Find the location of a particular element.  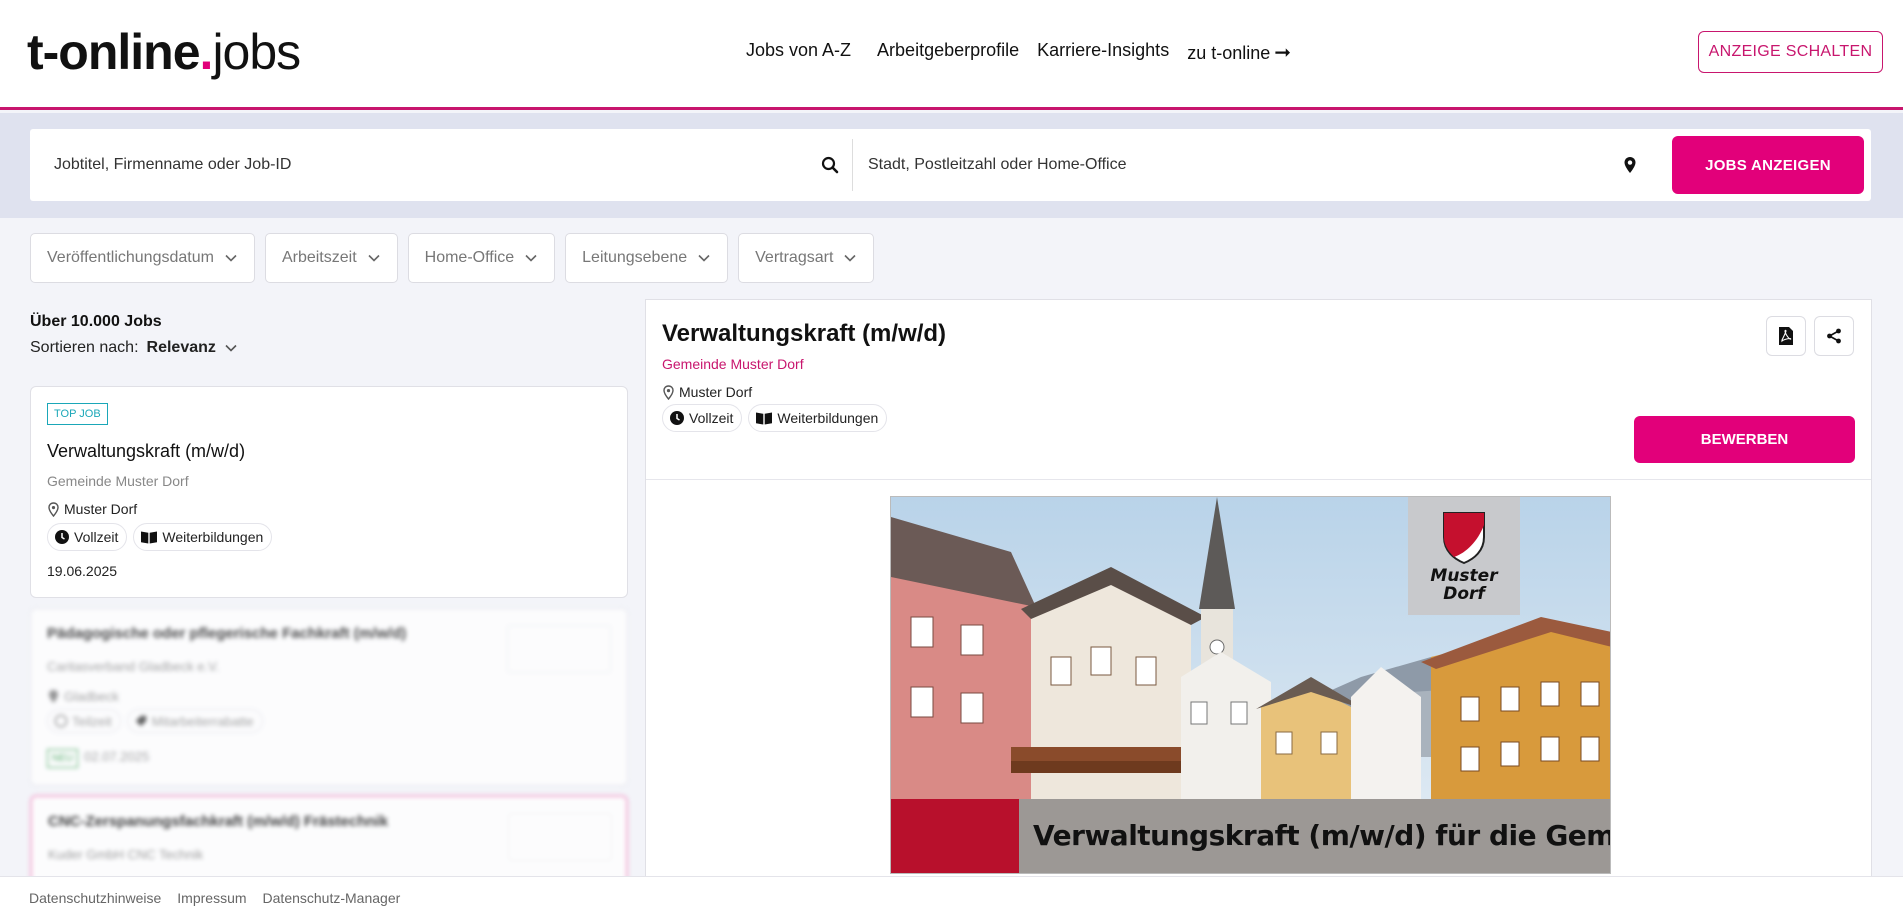

filter-working-time: Arbeitszeit is located at coordinates (331, 258).